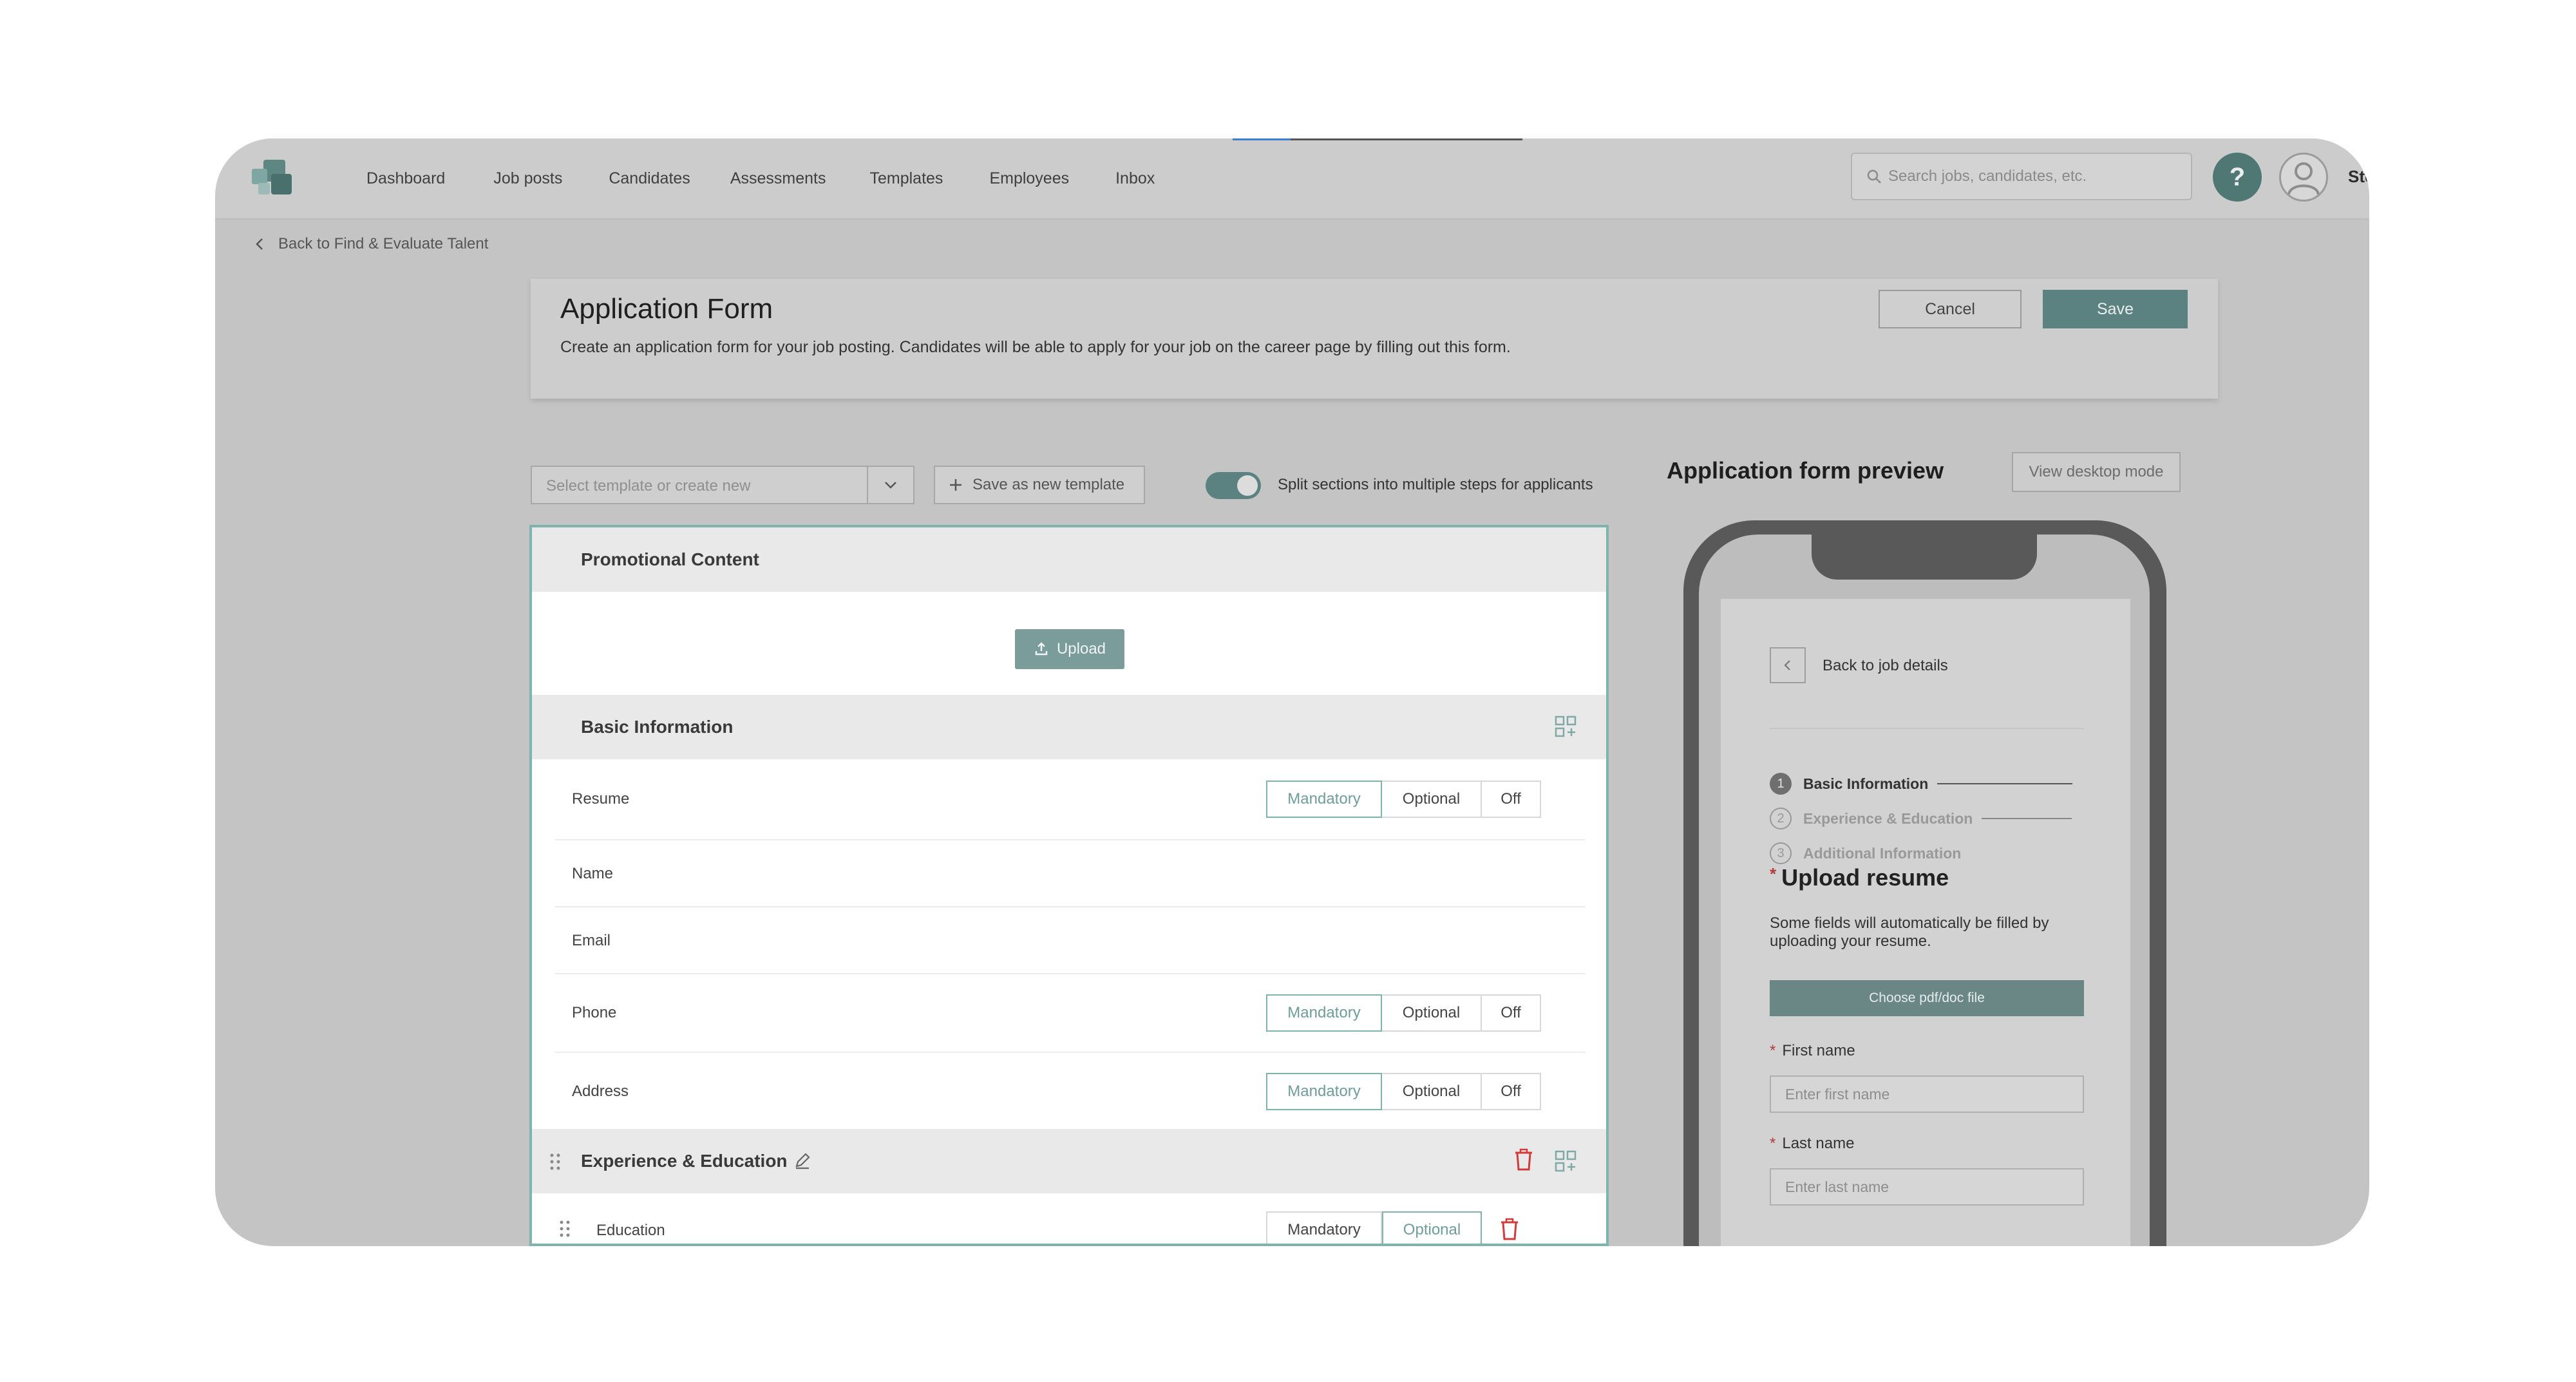 Image resolution: width=2576 pixels, height=1382 pixels. I want to click on label-text: Last name, so click(1818, 1143).